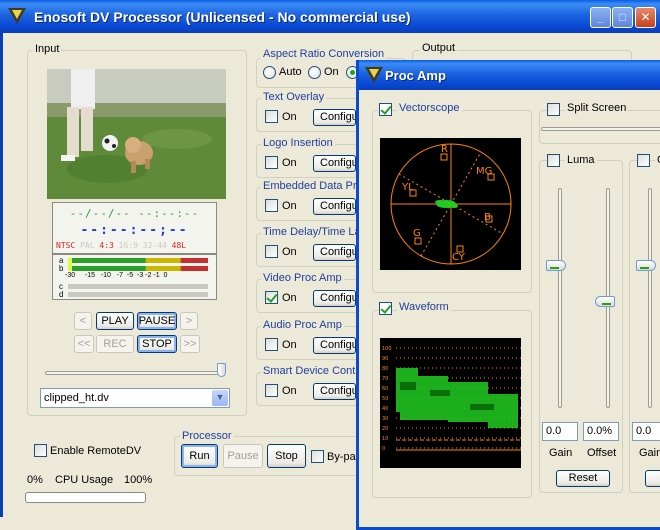 This screenshot has width=660, height=530. What do you see at coordinates (220, 398) in the screenshot?
I see `dropdown-arrow-icon: ▼` at bounding box center [220, 398].